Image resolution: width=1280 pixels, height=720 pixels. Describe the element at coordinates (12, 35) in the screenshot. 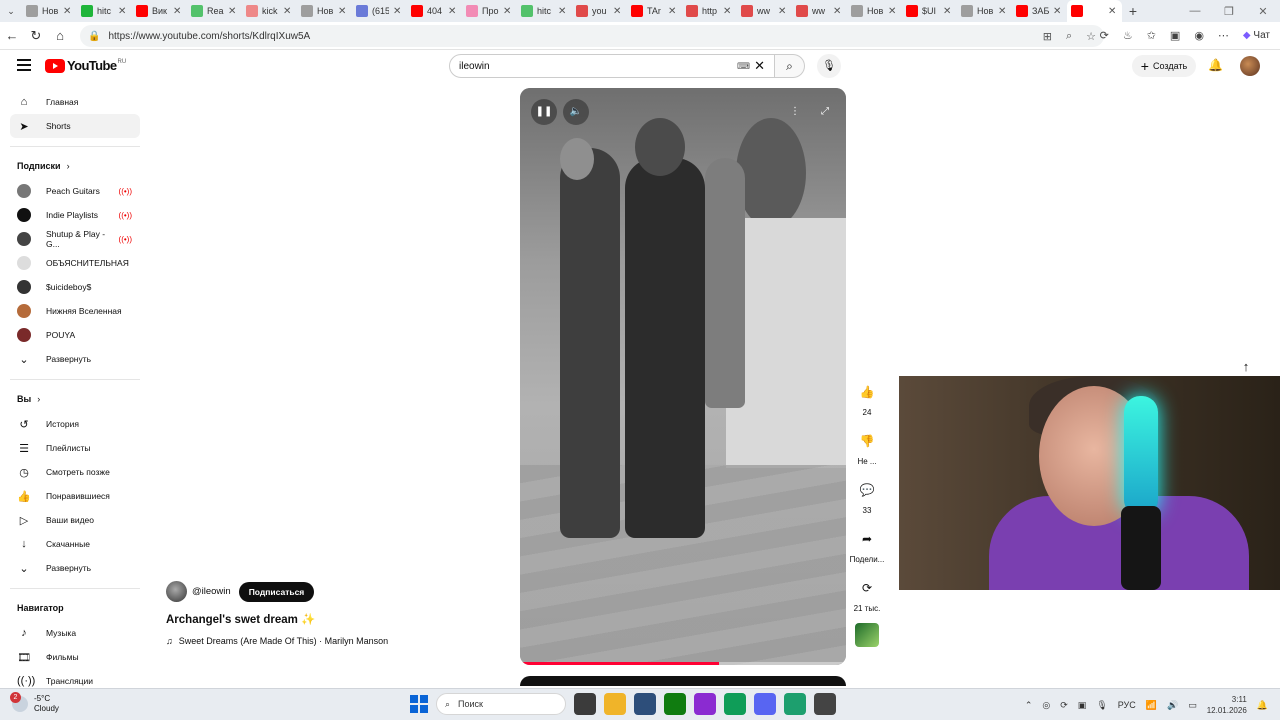

I see `back-icon: ←` at that location.